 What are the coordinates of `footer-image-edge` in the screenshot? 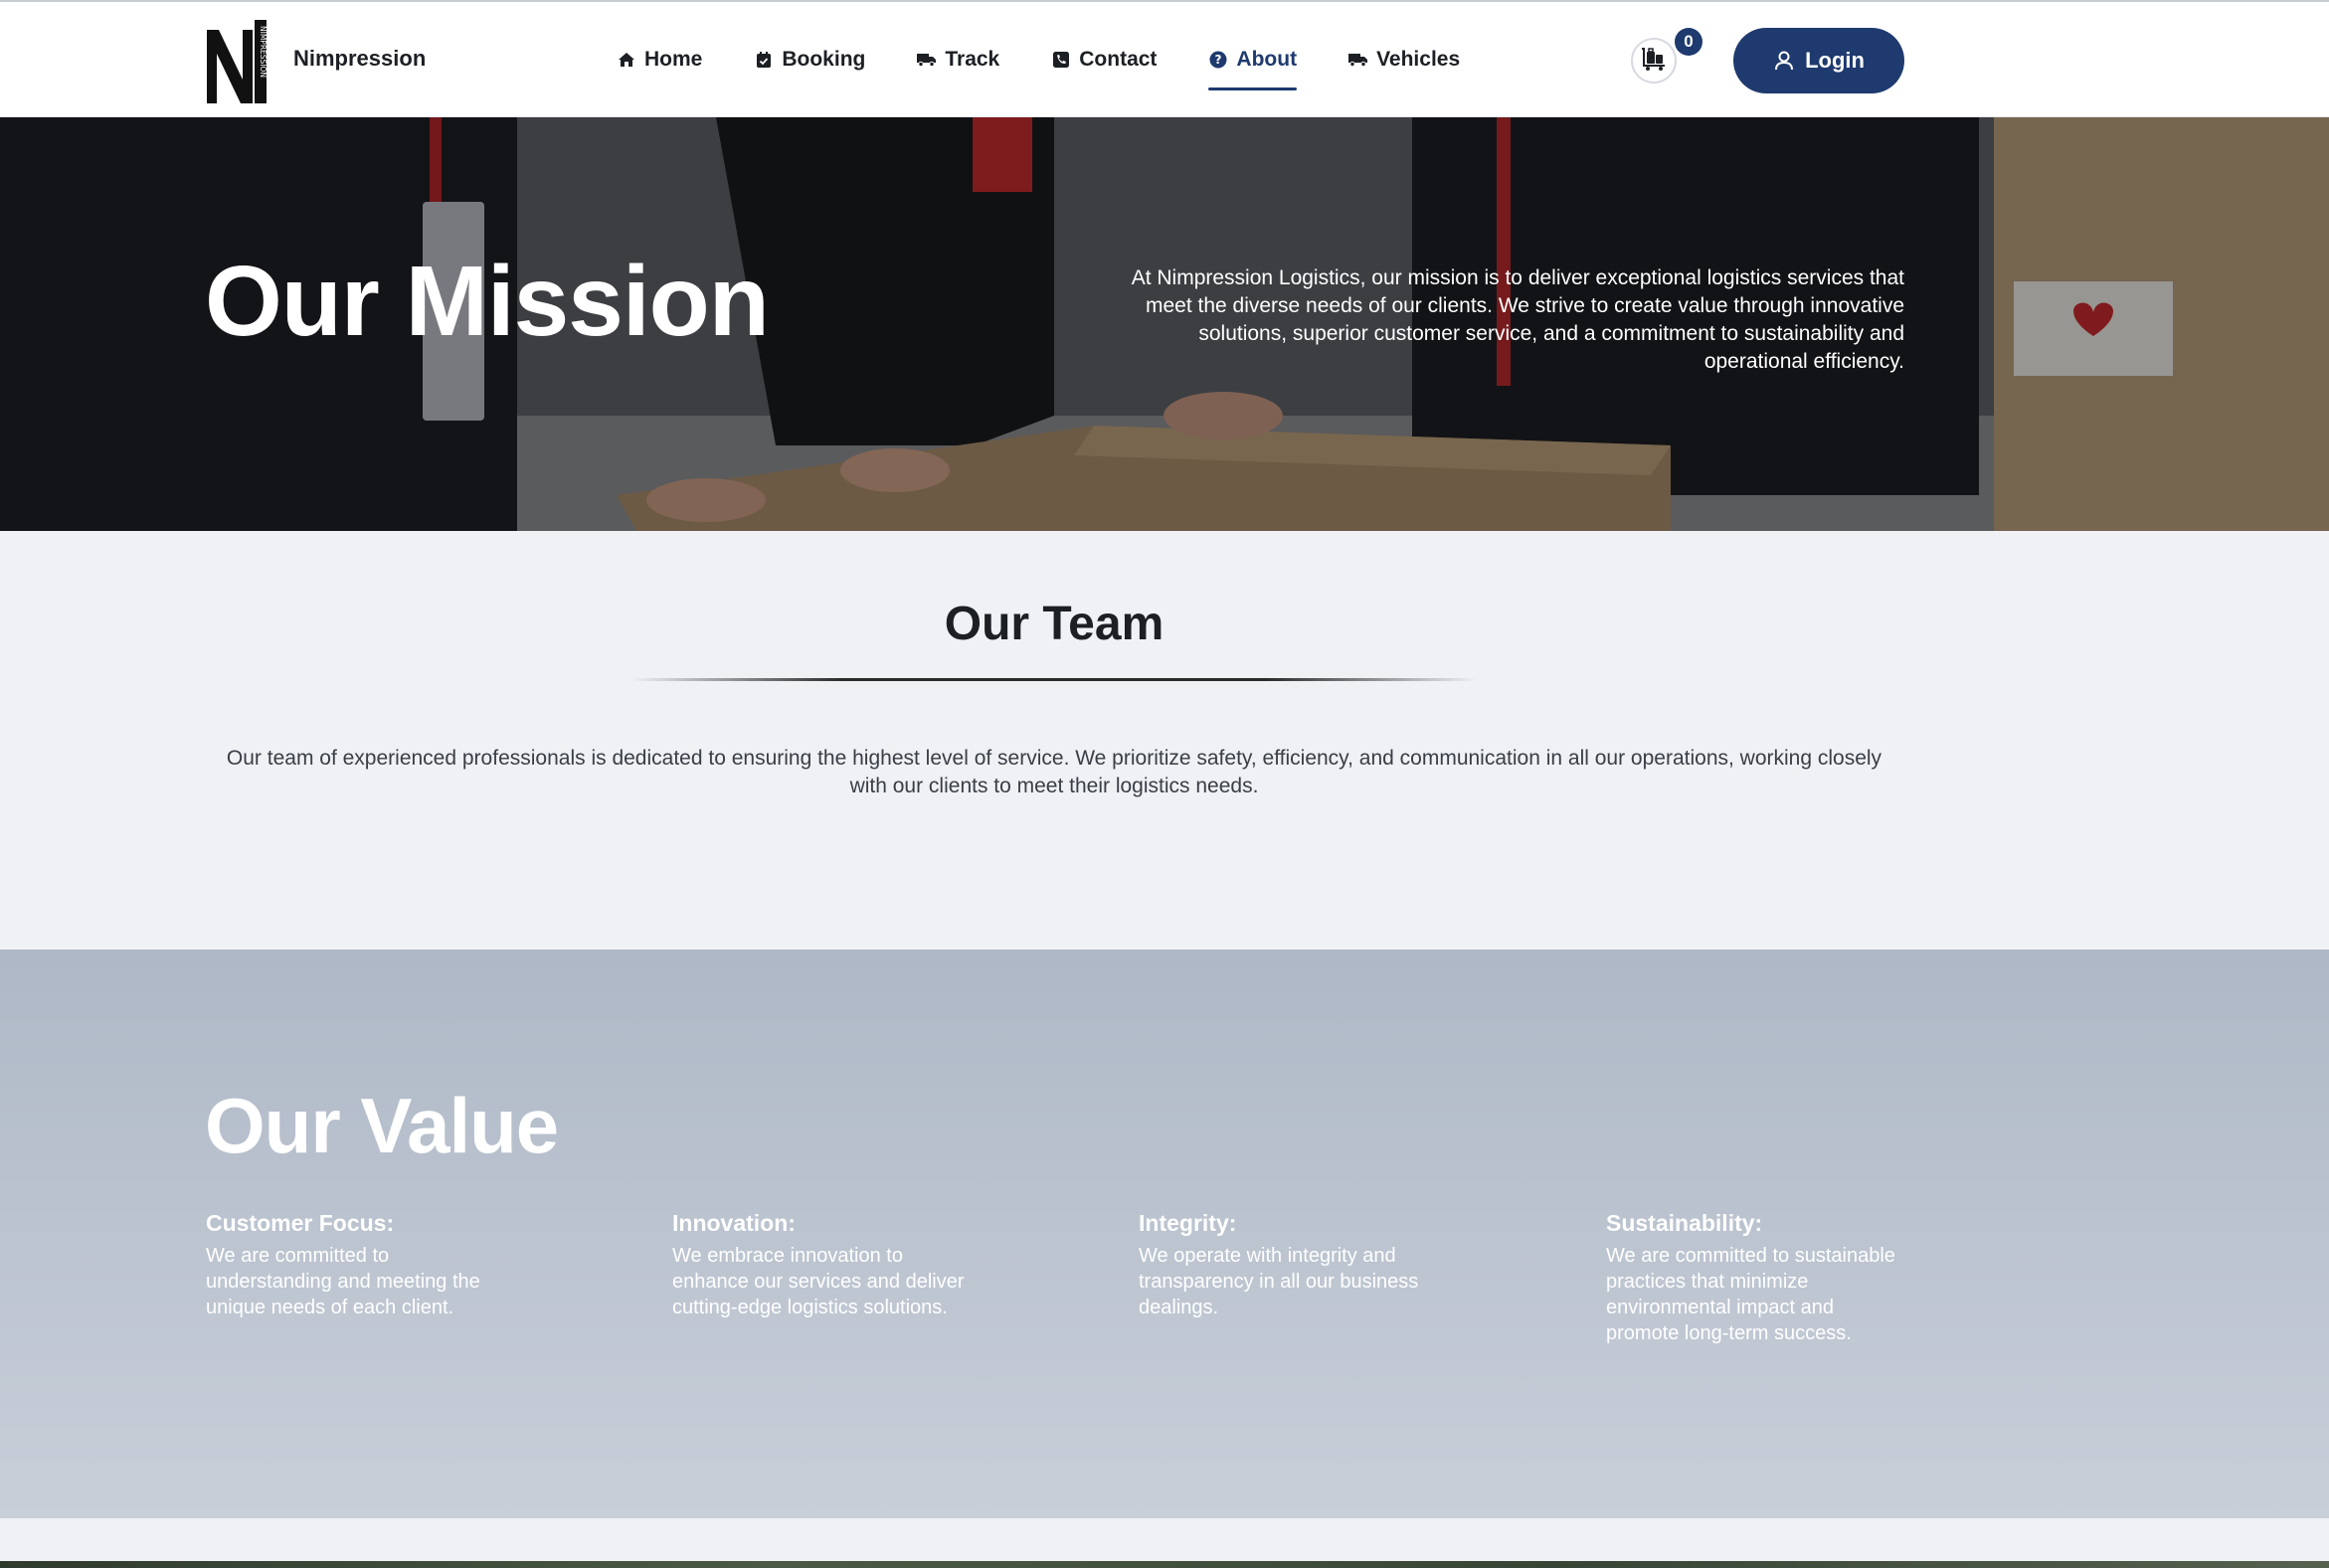 It's located at (1164, 1564).